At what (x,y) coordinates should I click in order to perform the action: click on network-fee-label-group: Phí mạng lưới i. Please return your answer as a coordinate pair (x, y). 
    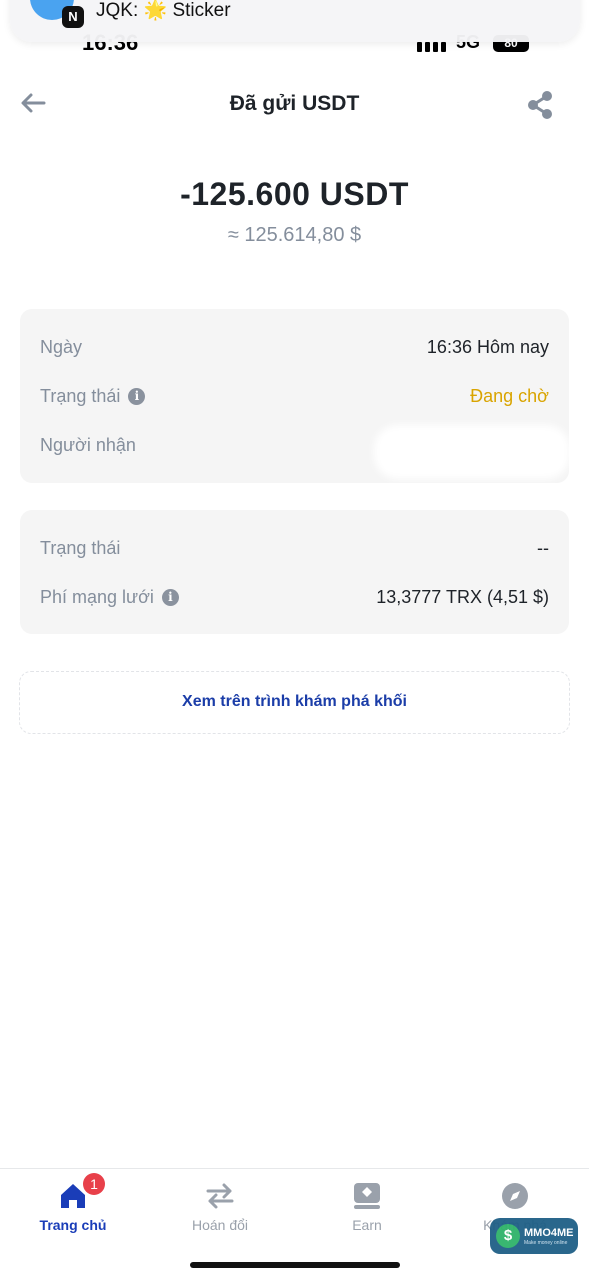
    Looking at the image, I should click on (109, 597).